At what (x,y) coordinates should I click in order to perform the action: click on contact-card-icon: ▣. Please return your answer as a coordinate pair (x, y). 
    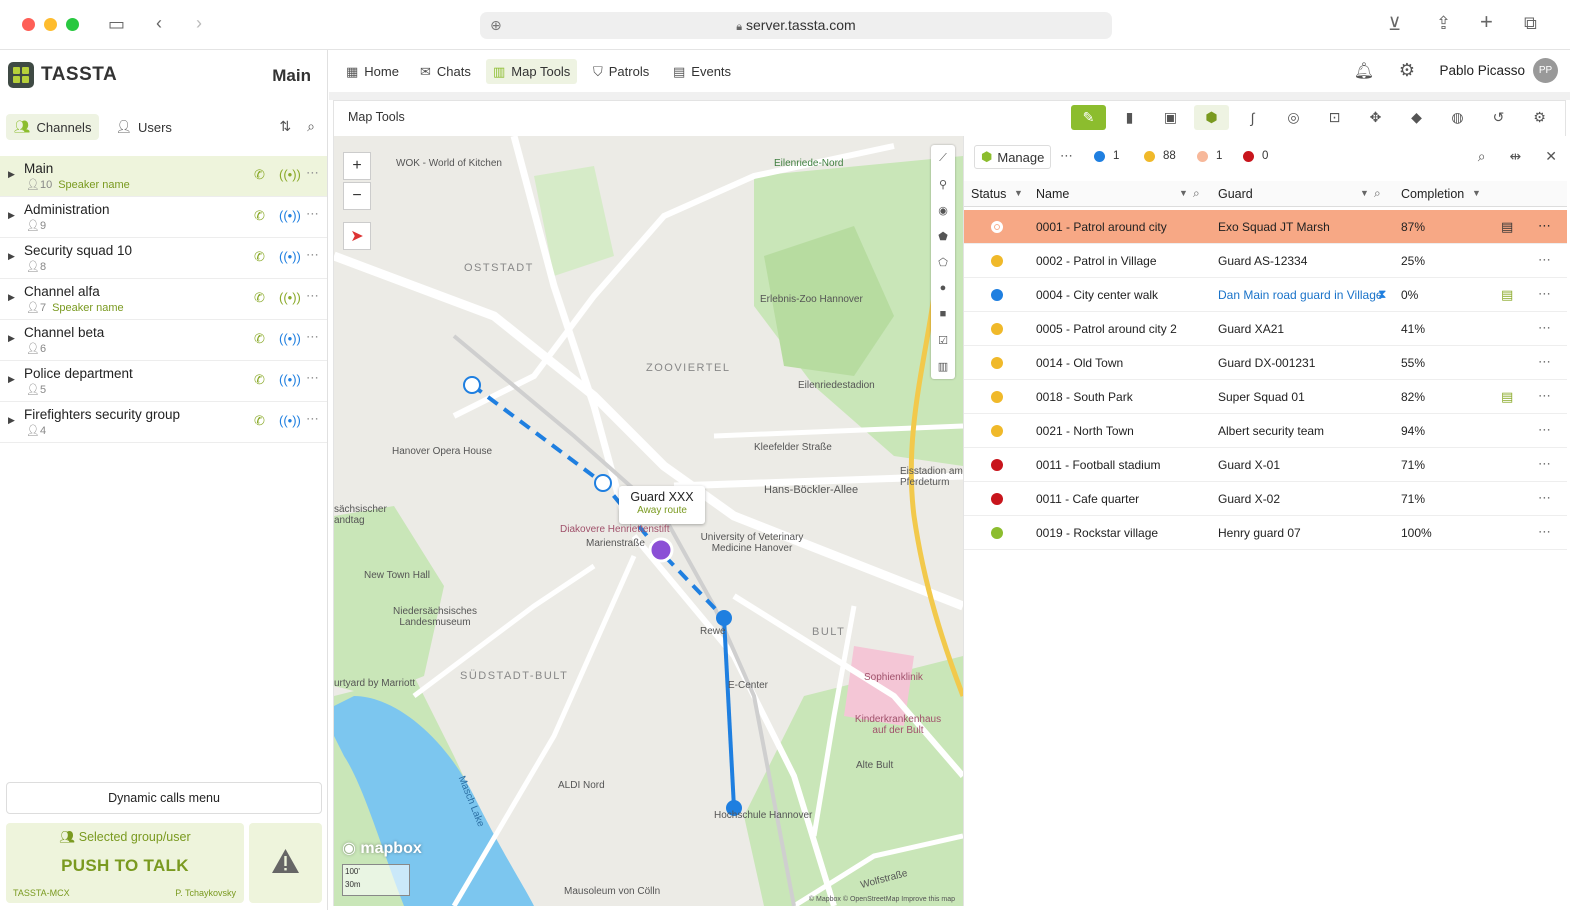
    Looking at the image, I should click on (1170, 117).